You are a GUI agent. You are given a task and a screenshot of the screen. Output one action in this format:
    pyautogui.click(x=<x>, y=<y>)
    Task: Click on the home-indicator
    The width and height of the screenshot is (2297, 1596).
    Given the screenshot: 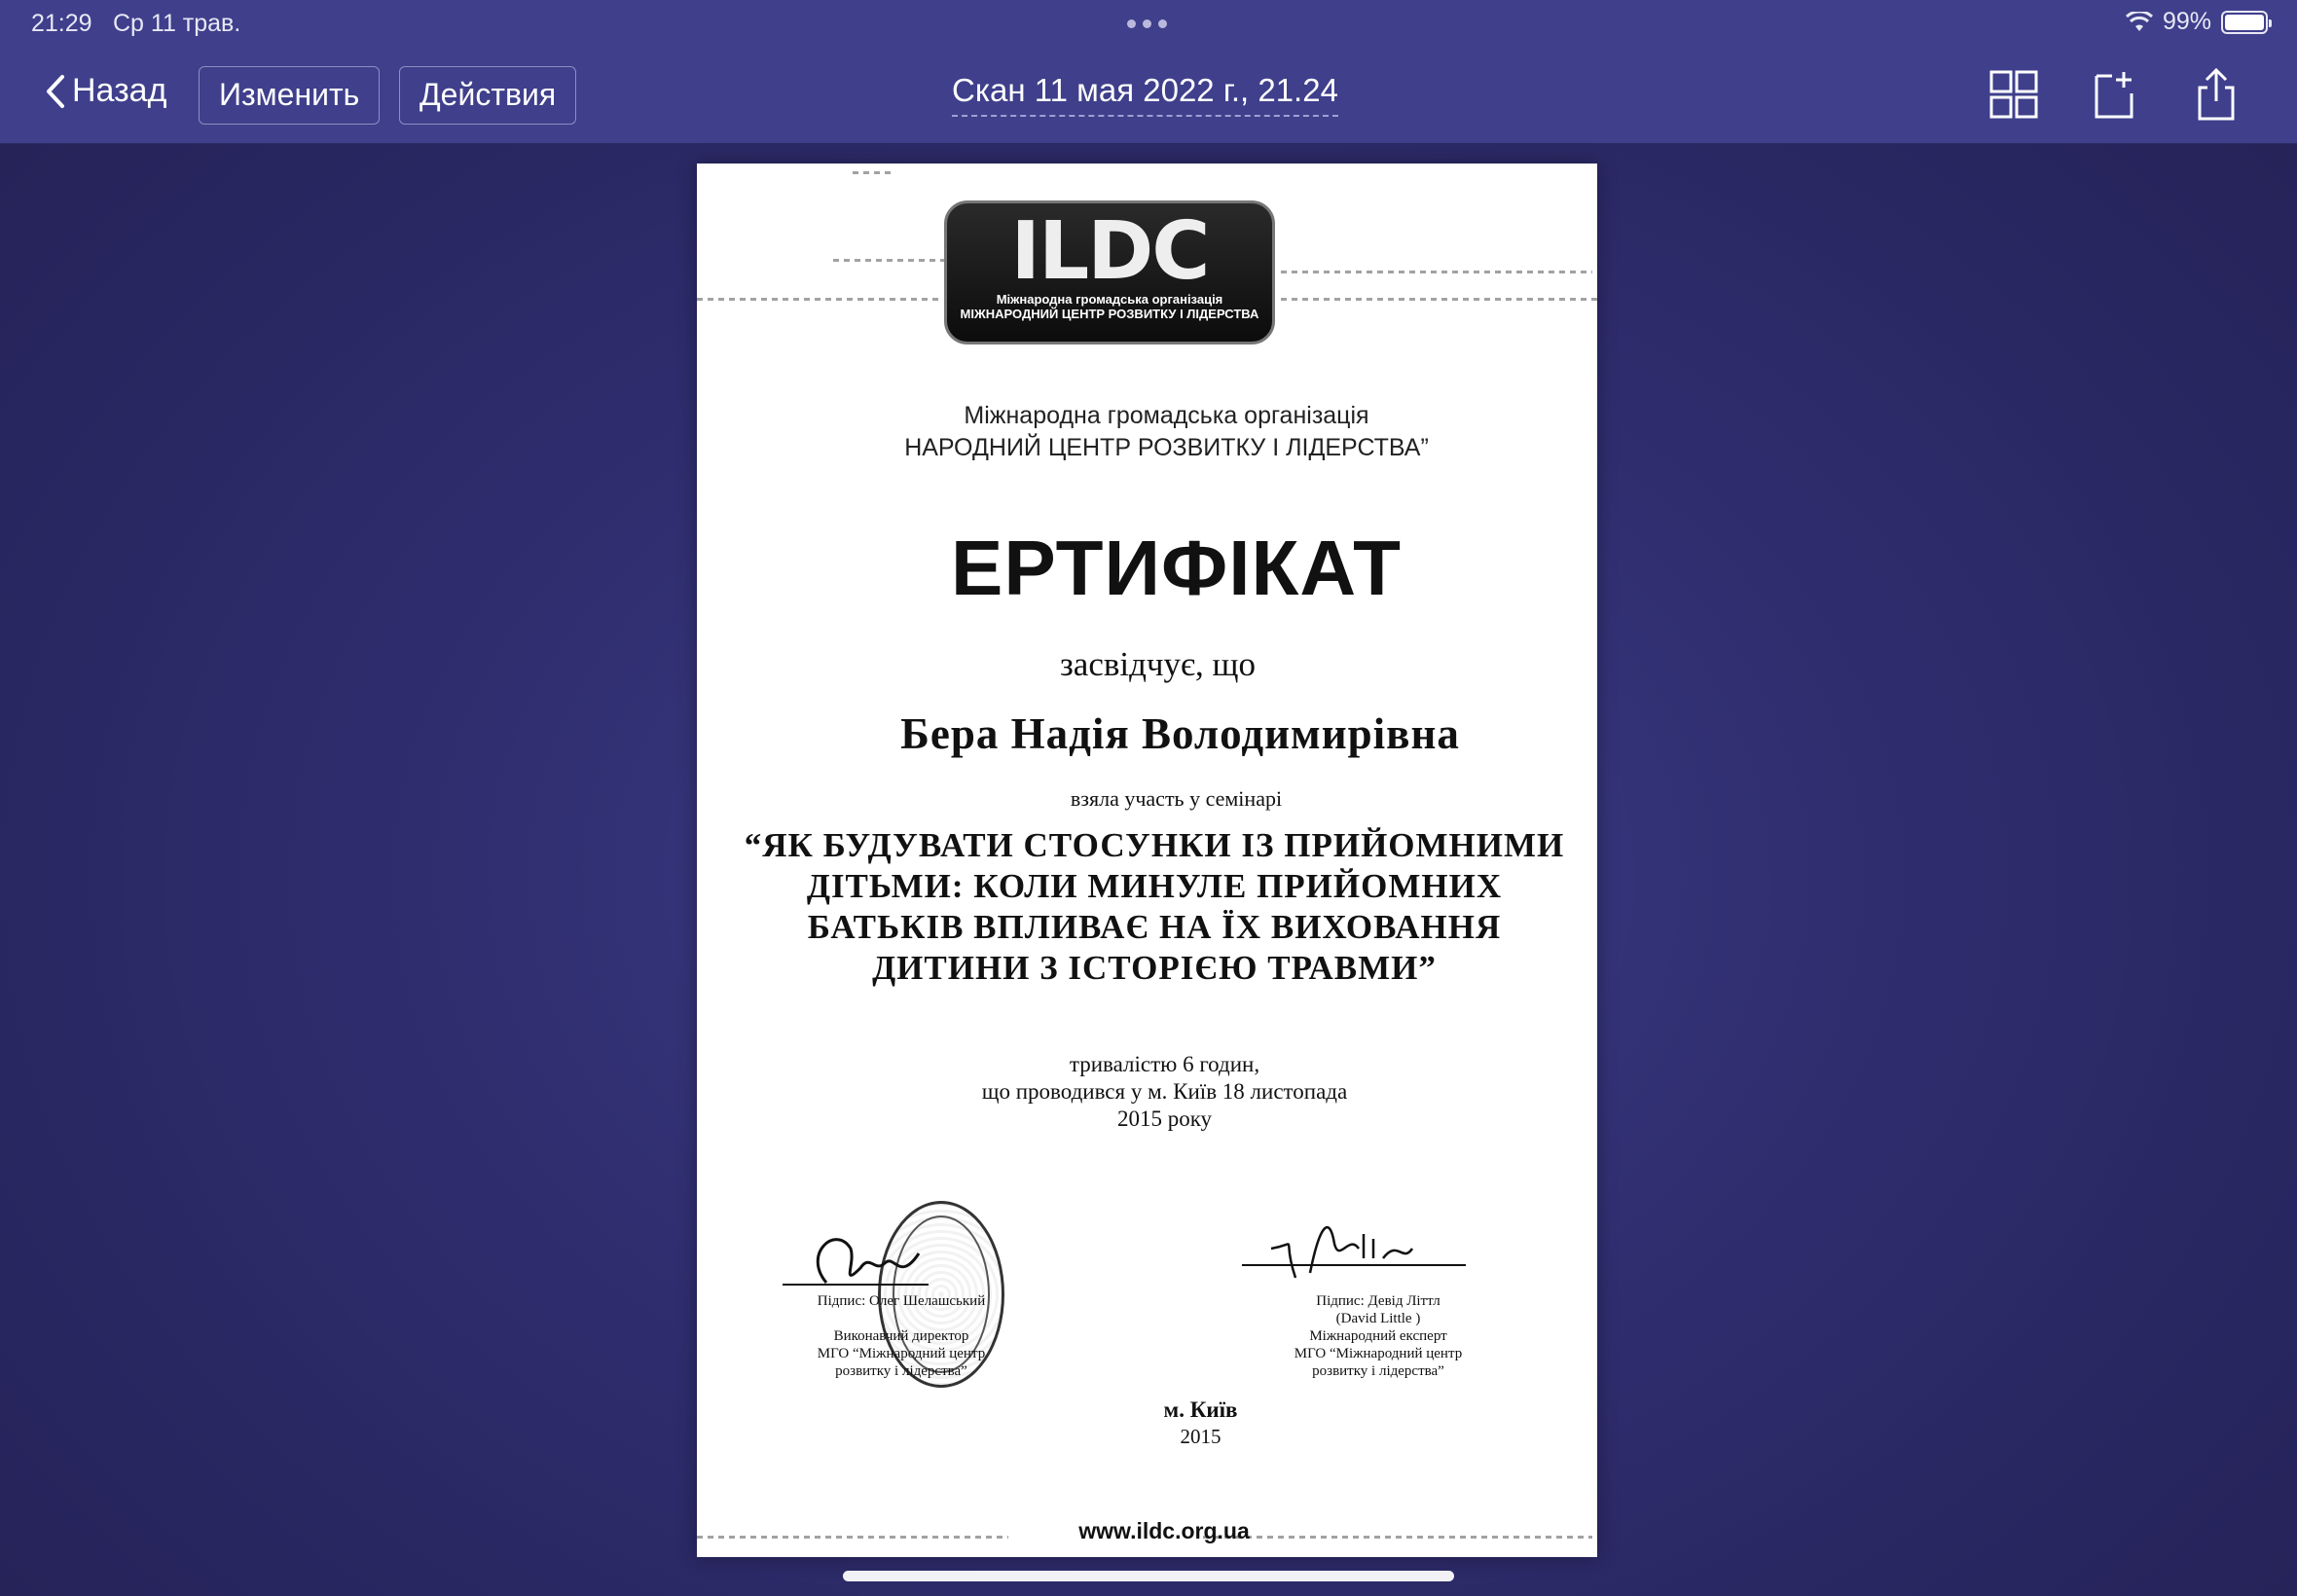 What is the action you would take?
    pyautogui.click(x=1148, y=1576)
    